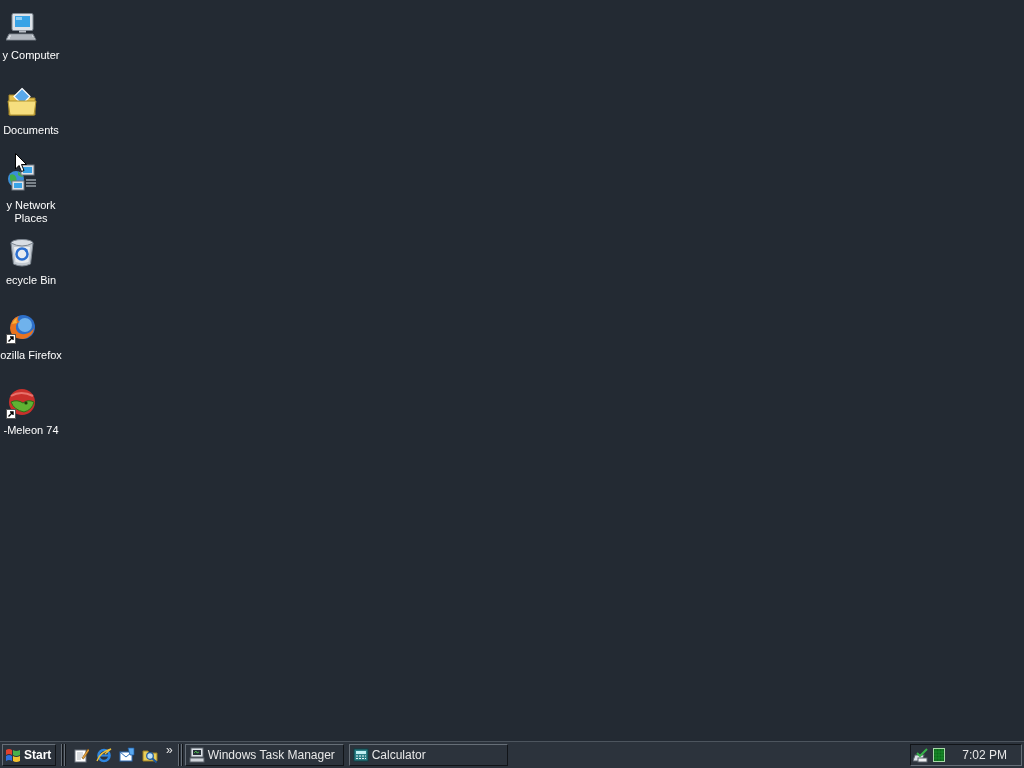 The height and width of the screenshot is (768, 1024). I want to click on taskbar-button: Calculator, so click(428, 755).